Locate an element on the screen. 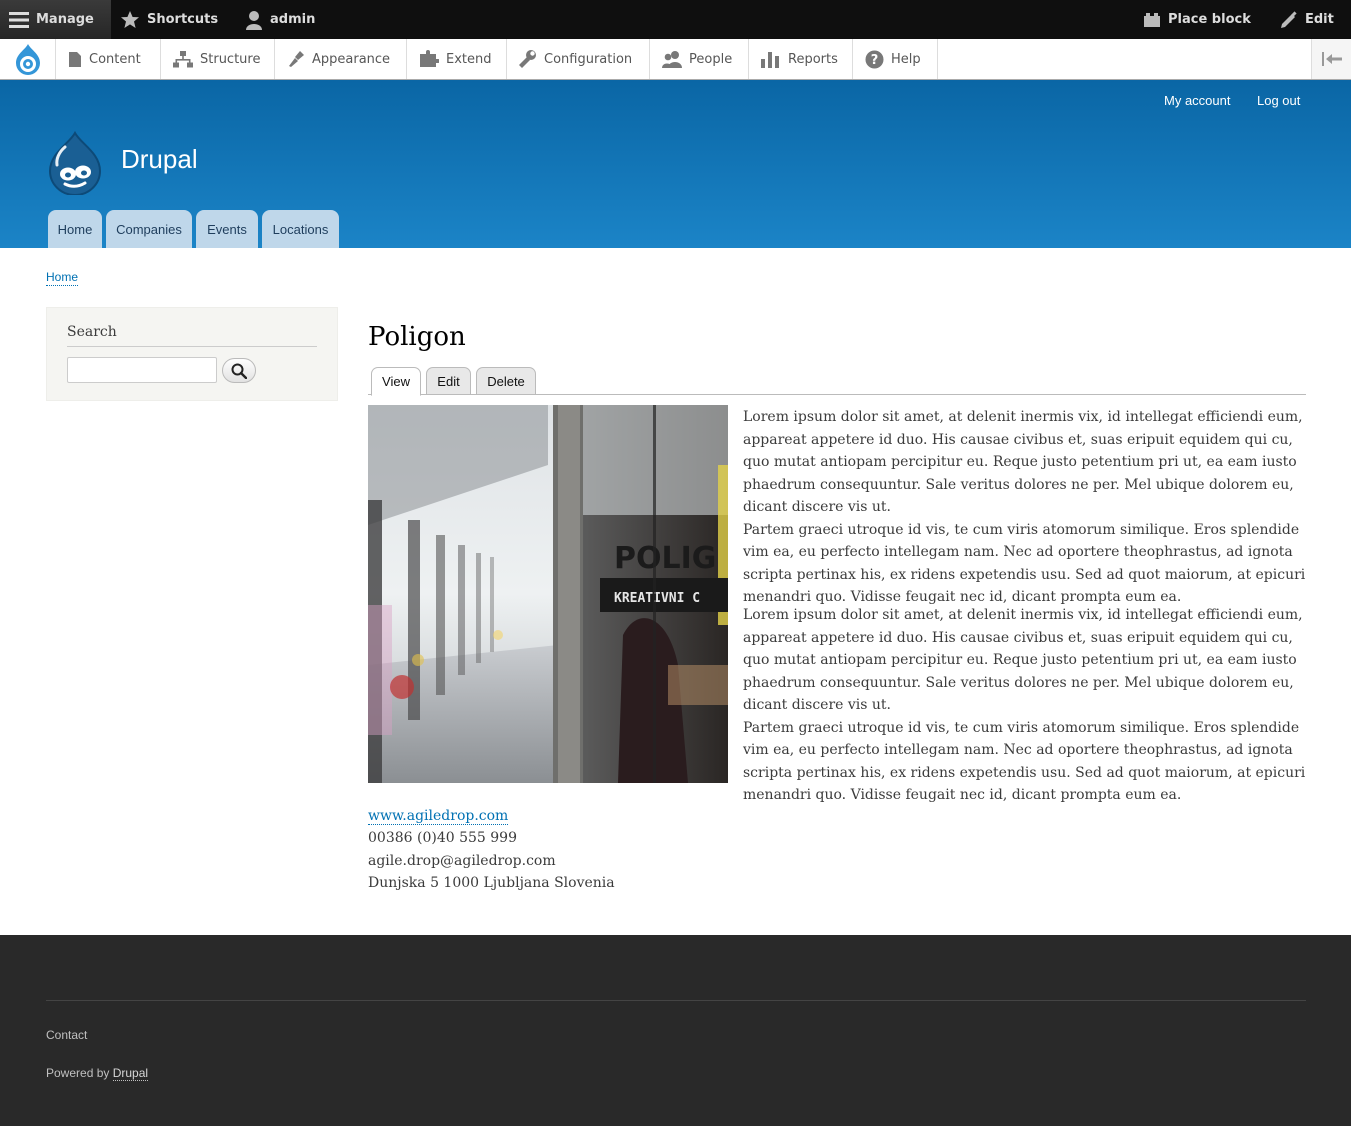 Image resolution: width=1351 pixels, height=1126 pixels. tab-delete: Delete is located at coordinates (506, 381).